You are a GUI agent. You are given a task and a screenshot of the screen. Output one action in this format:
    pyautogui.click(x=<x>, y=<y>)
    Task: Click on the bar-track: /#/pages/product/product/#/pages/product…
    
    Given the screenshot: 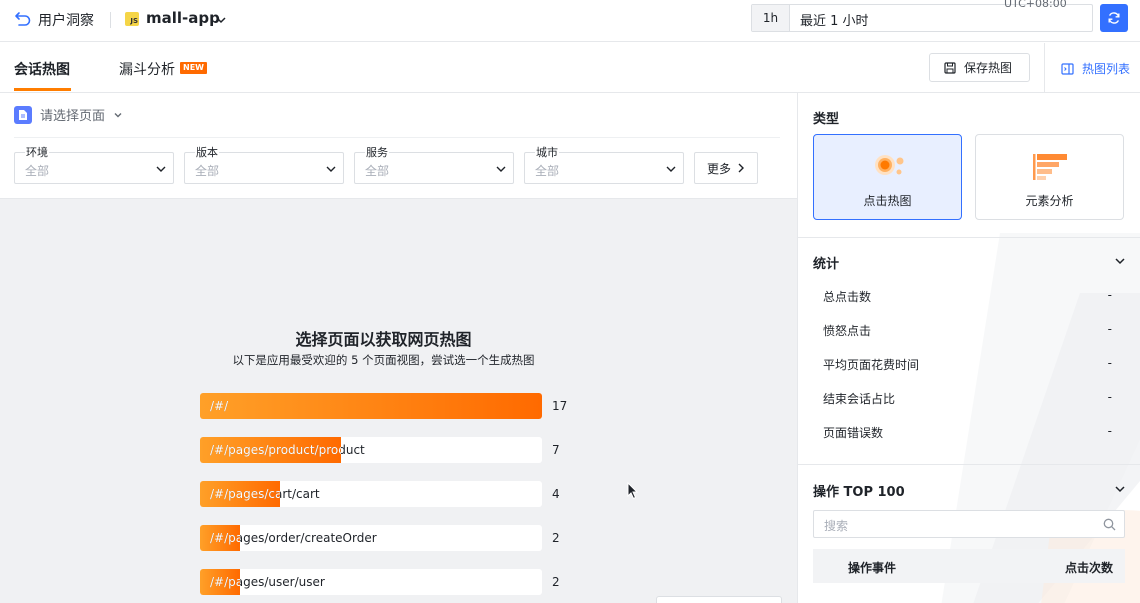 What is the action you would take?
    pyautogui.click(x=371, y=450)
    